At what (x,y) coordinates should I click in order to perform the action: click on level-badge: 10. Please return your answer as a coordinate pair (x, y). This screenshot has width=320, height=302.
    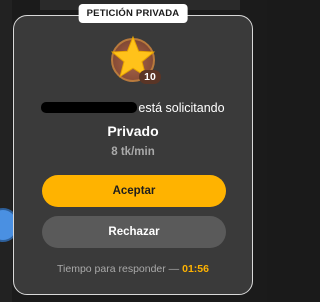
    Looking at the image, I should click on (150, 77).